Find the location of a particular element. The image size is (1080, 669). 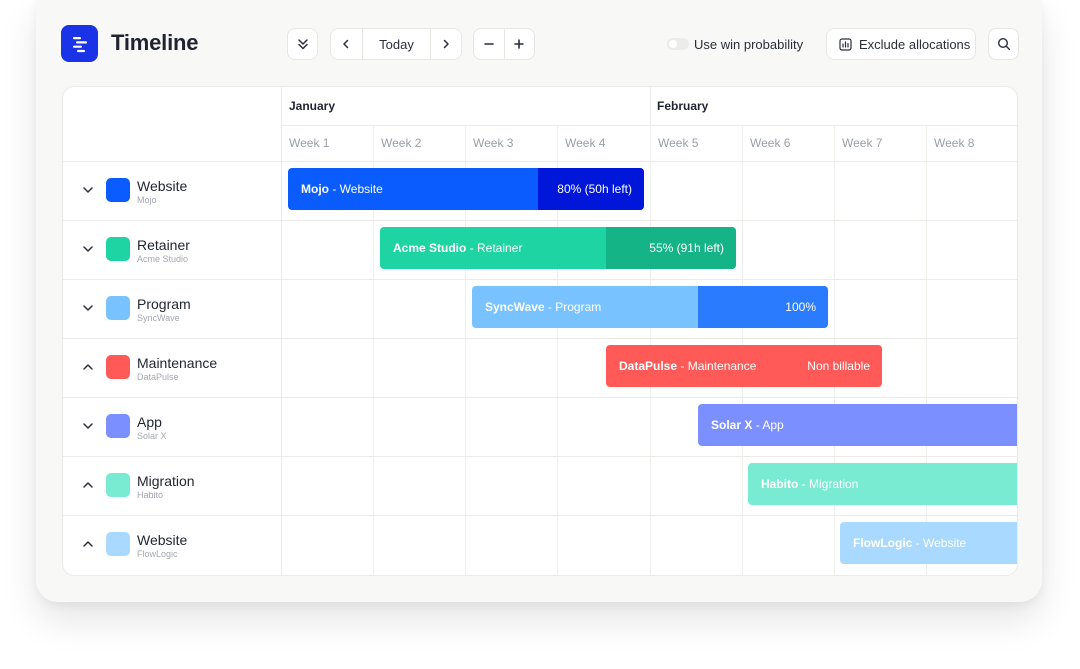

today-button: Today is located at coordinates (396, 44).